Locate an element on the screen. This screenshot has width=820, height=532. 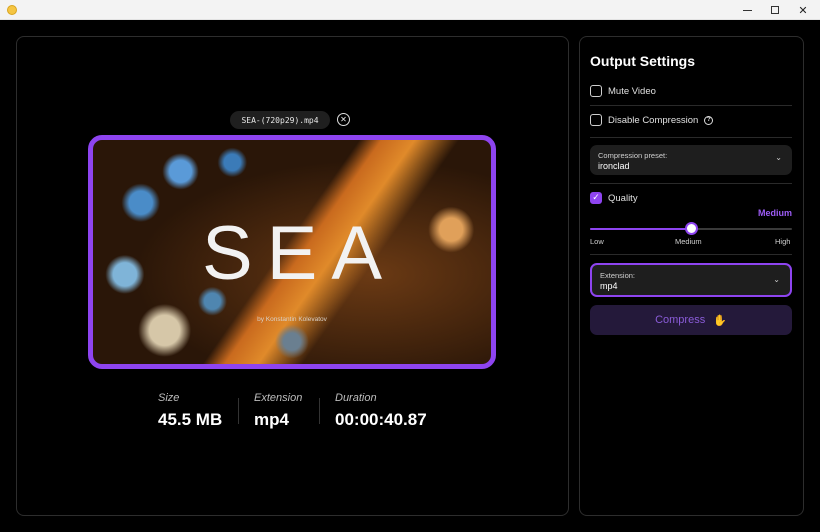
remove-file-button: ✕ is located at coordinates (343, 119).